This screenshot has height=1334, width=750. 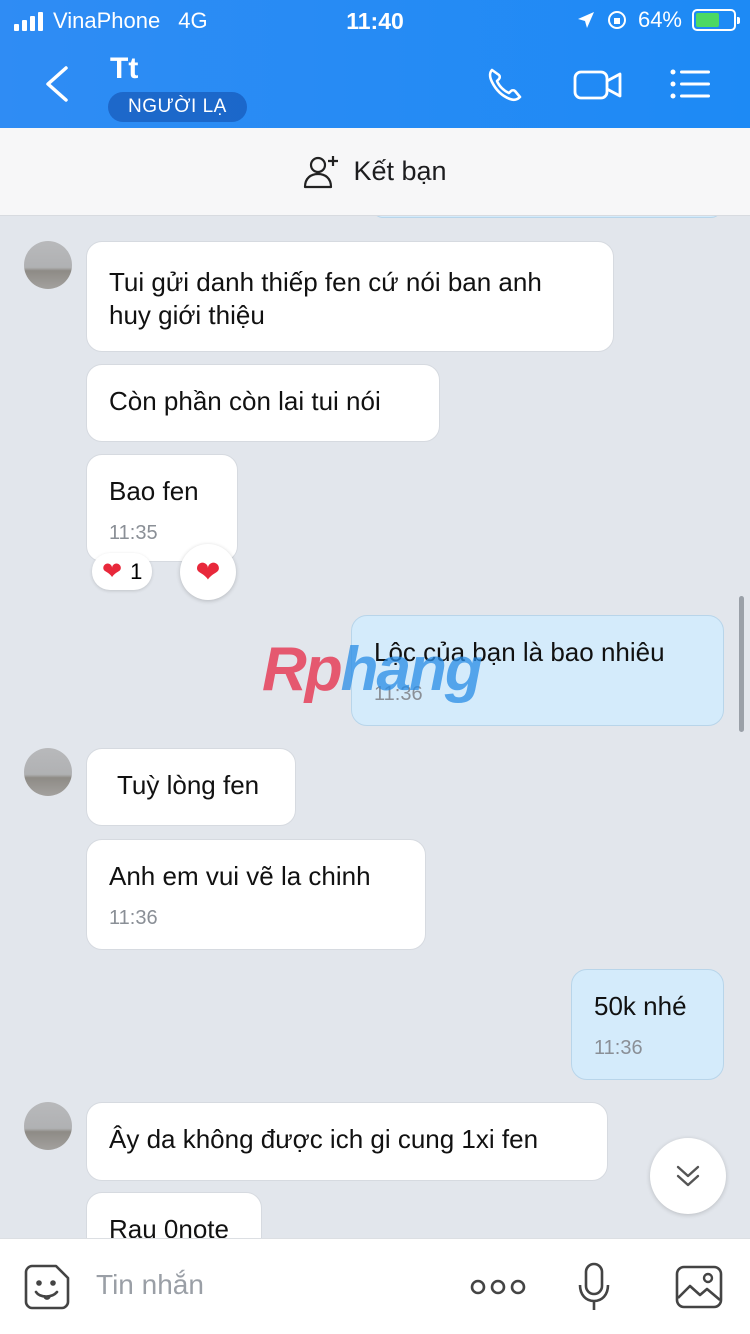 I want to click on message-time: 11:35, so click(x=133, y=533).